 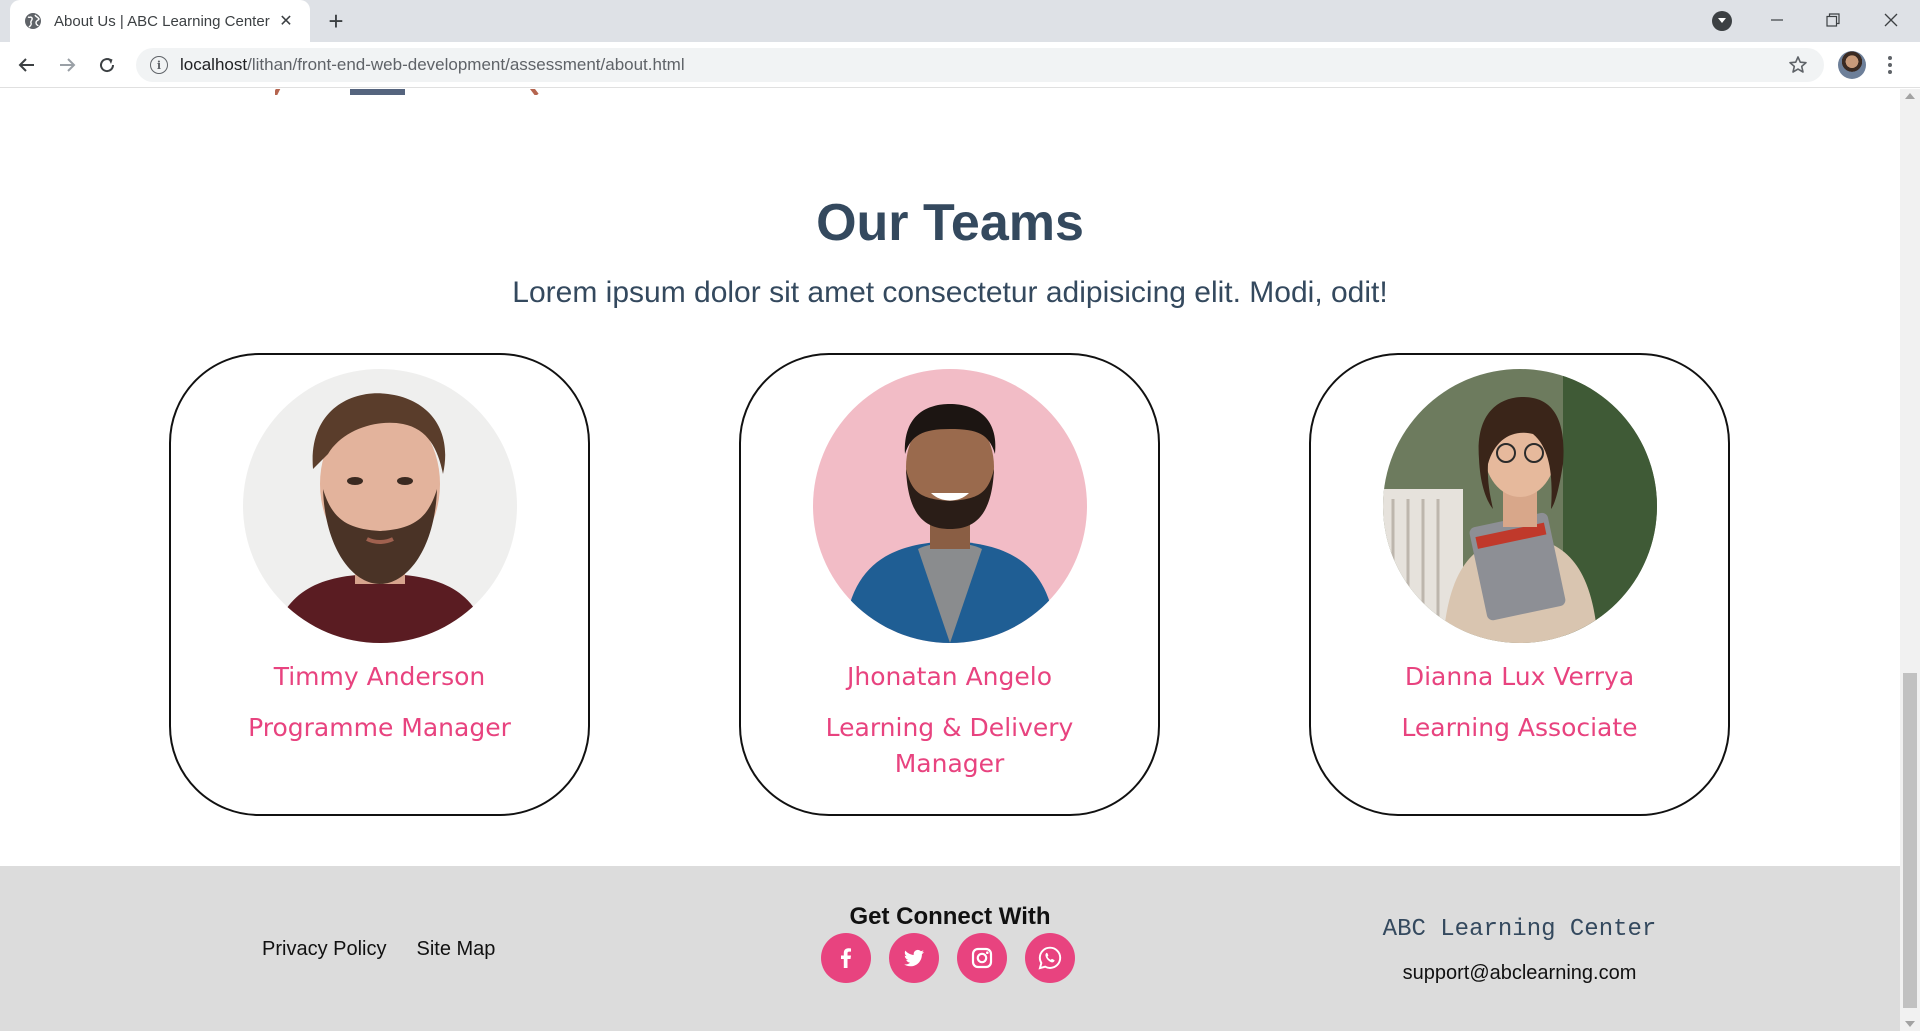 I want to click on twitter-icon, so click(x=914, y=958).